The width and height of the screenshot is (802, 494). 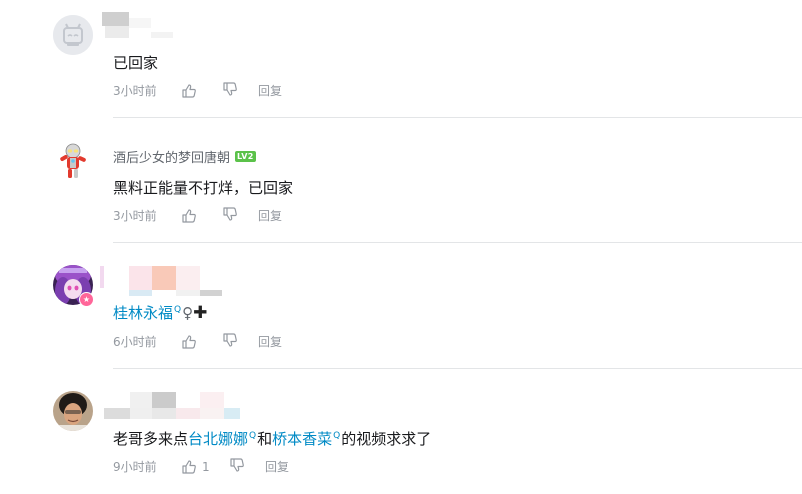 I want to click on like-button: 1, so click(x=205, y=467).